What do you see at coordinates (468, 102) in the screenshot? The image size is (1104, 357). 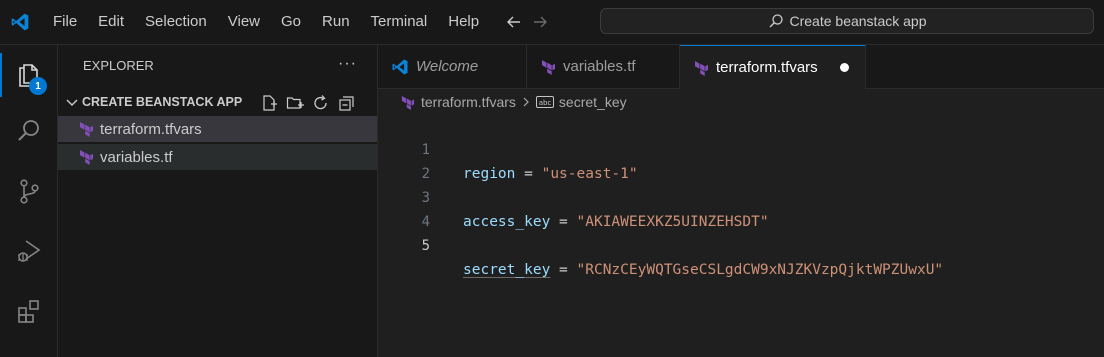 I see `breadcrumb-file: terraform.tfvars` at bounding box center [468, 102].